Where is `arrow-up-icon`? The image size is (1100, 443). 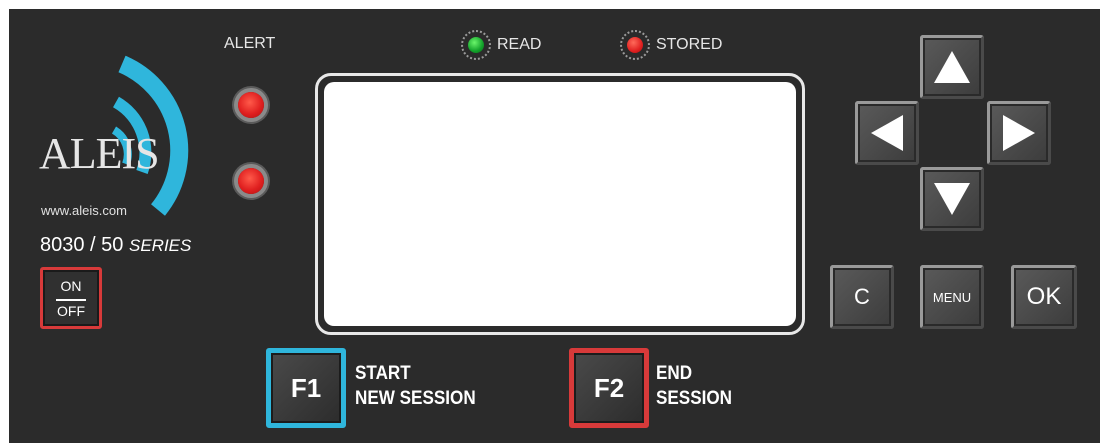
arrow-up-icon is located at coordinates (952, 67).